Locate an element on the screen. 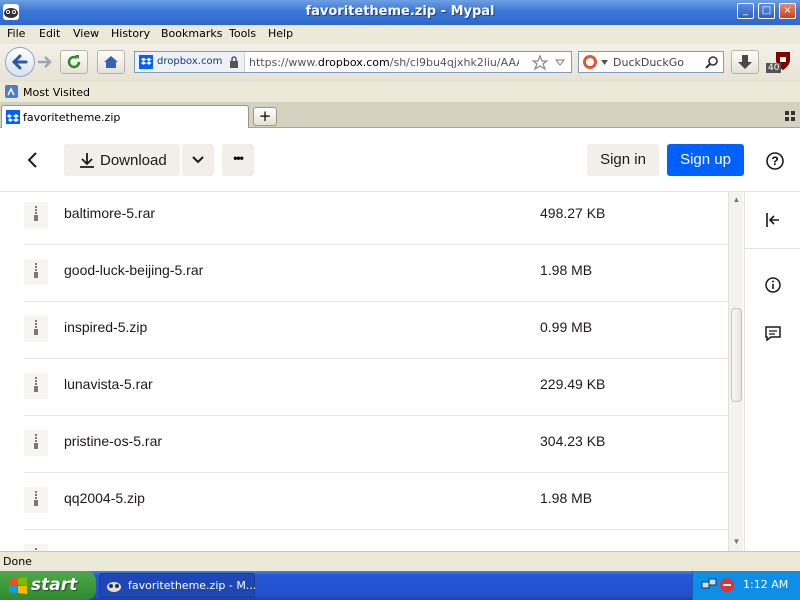 The image size is (800, 600). collapse-left-icon is located at coordinates (772, 220).